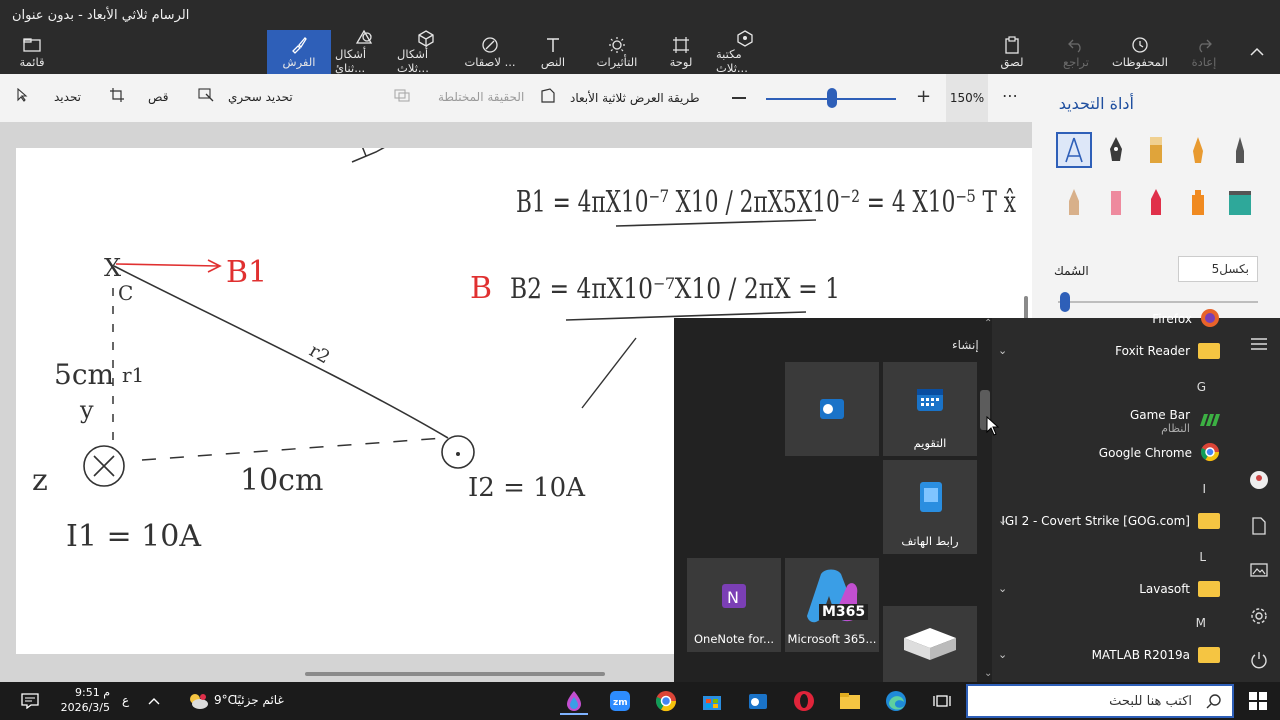  What do you see at coordinates (1010, 95) in the screenshot?
I see `more-options-button: ⋯` at bounding box center [1010, 95].